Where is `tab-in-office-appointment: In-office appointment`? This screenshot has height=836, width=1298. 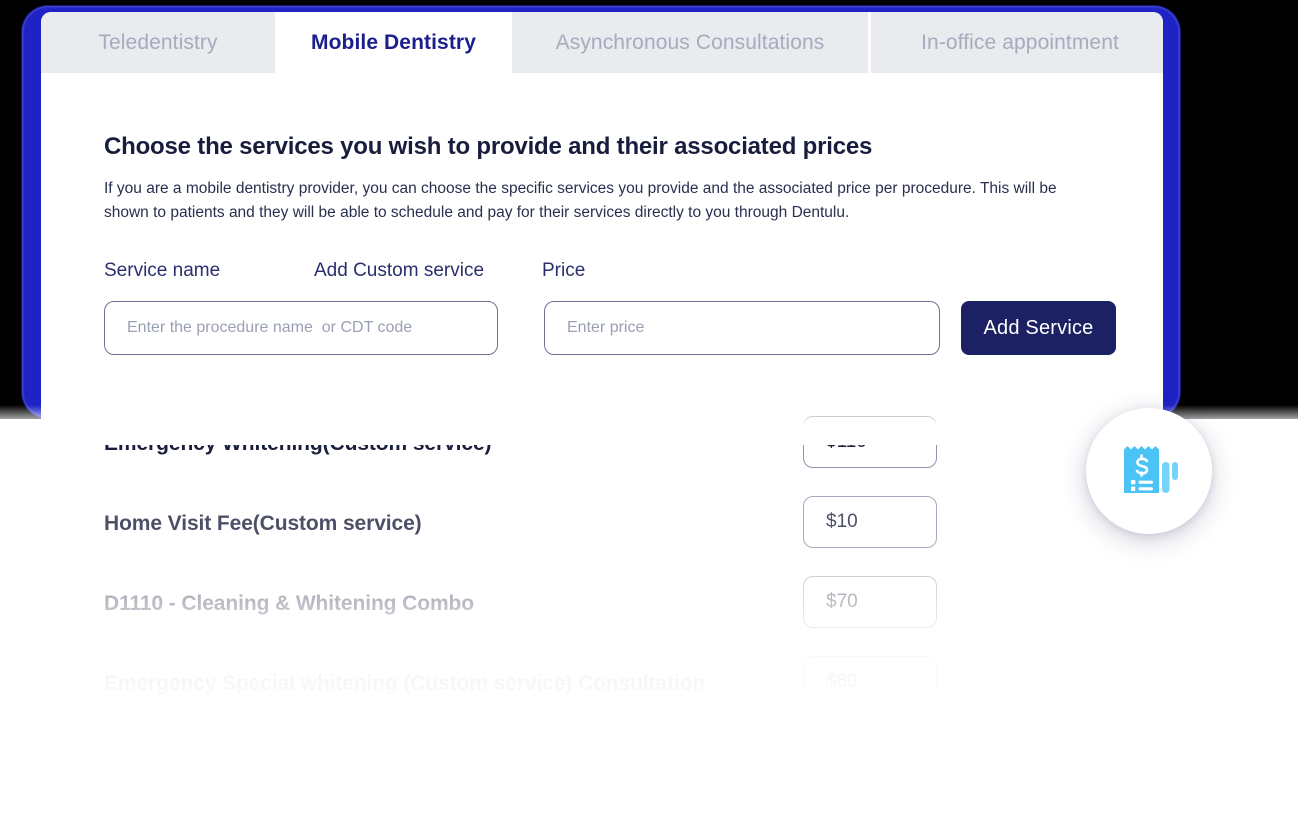 tab-in-office-appointment: In-office appointment is located at coordinates (1017, 42).